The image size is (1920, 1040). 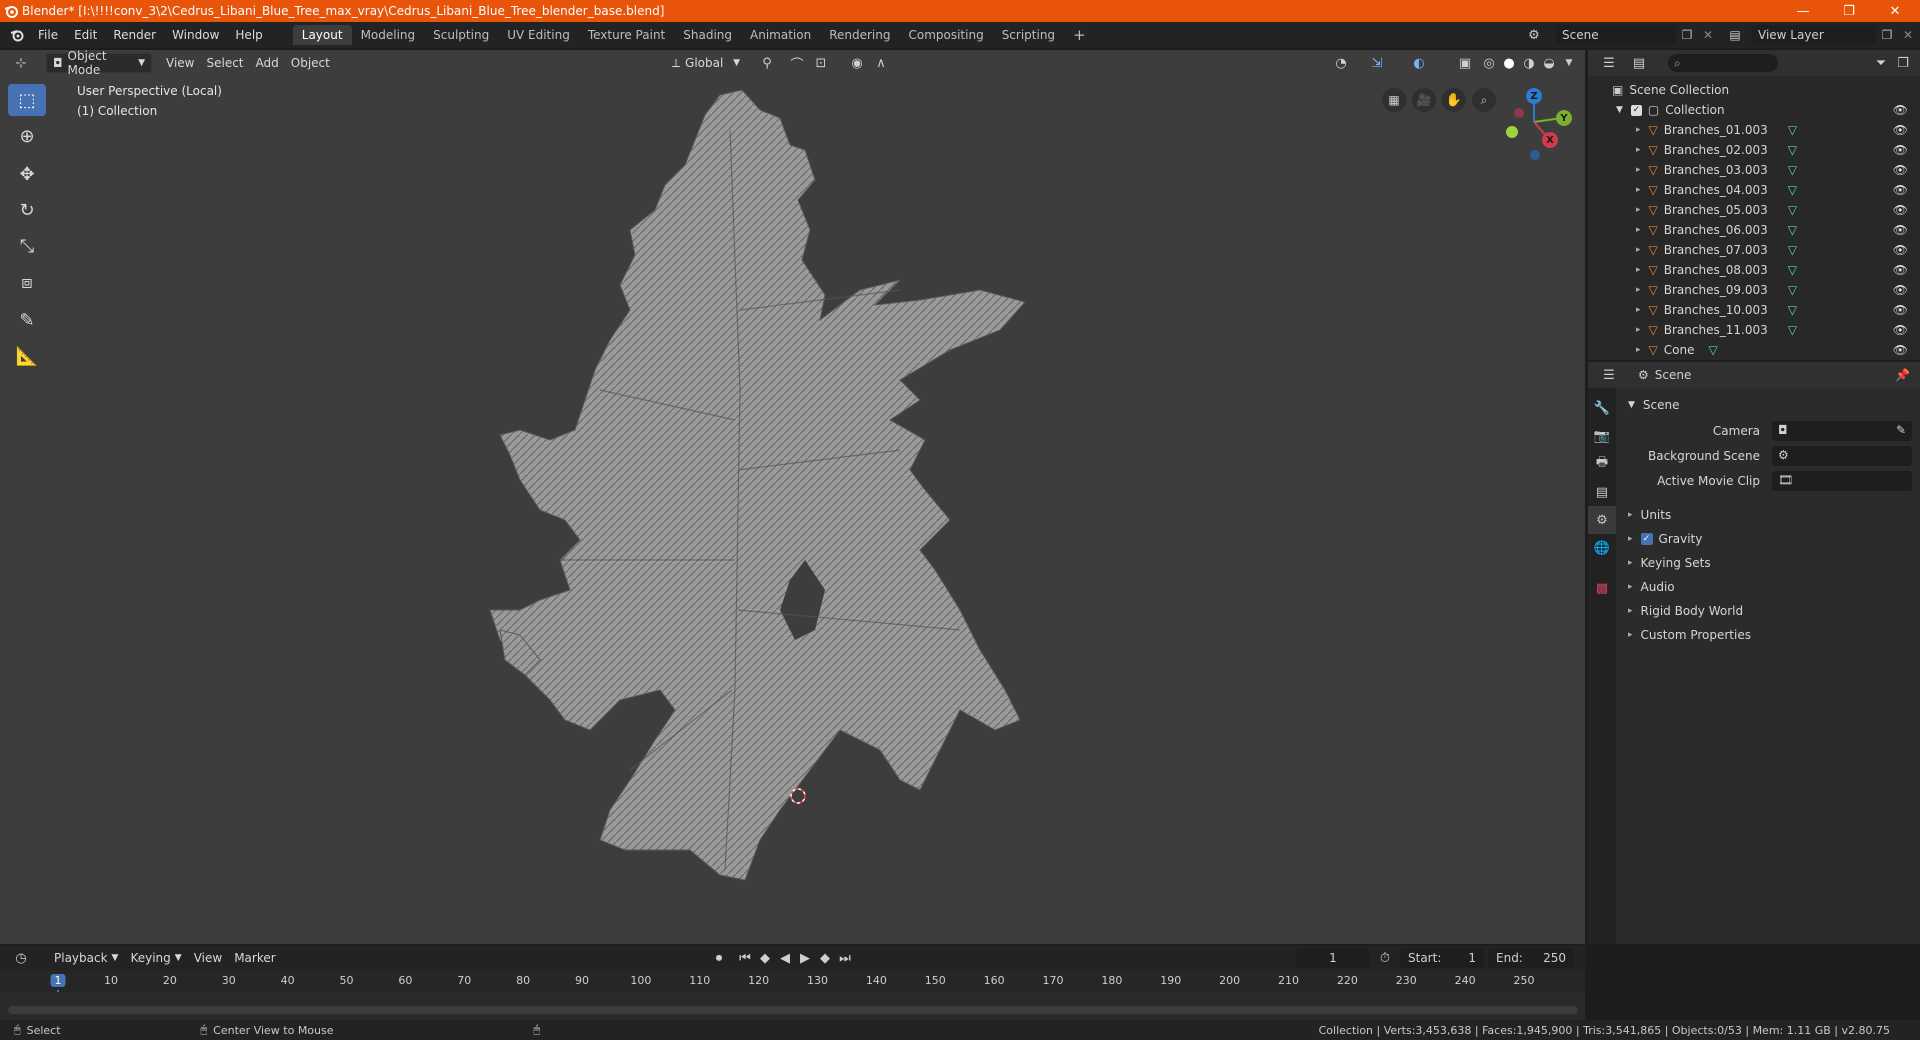 What do you see at coordinates (27, 246) in the screenshot?
I see `scale-tool-icon: ⤡` at bounding box center [27, 246].